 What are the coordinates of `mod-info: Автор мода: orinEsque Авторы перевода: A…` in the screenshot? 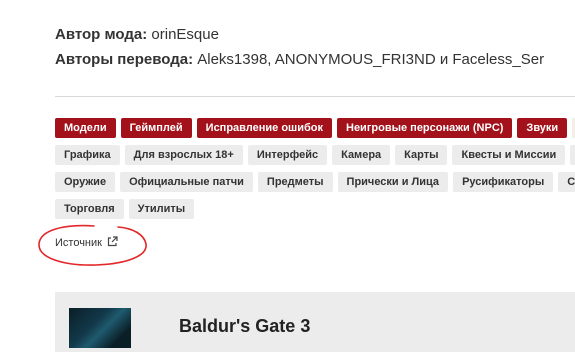 It's located at (315, 47).